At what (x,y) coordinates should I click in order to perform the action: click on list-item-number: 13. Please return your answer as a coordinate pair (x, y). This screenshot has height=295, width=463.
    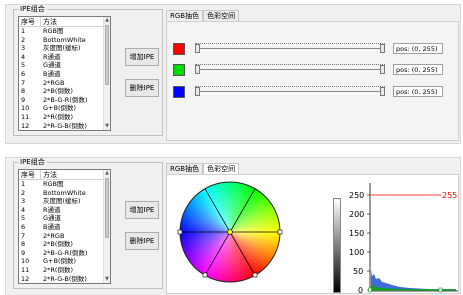
    Looking at the image, I should click on (30, 283).